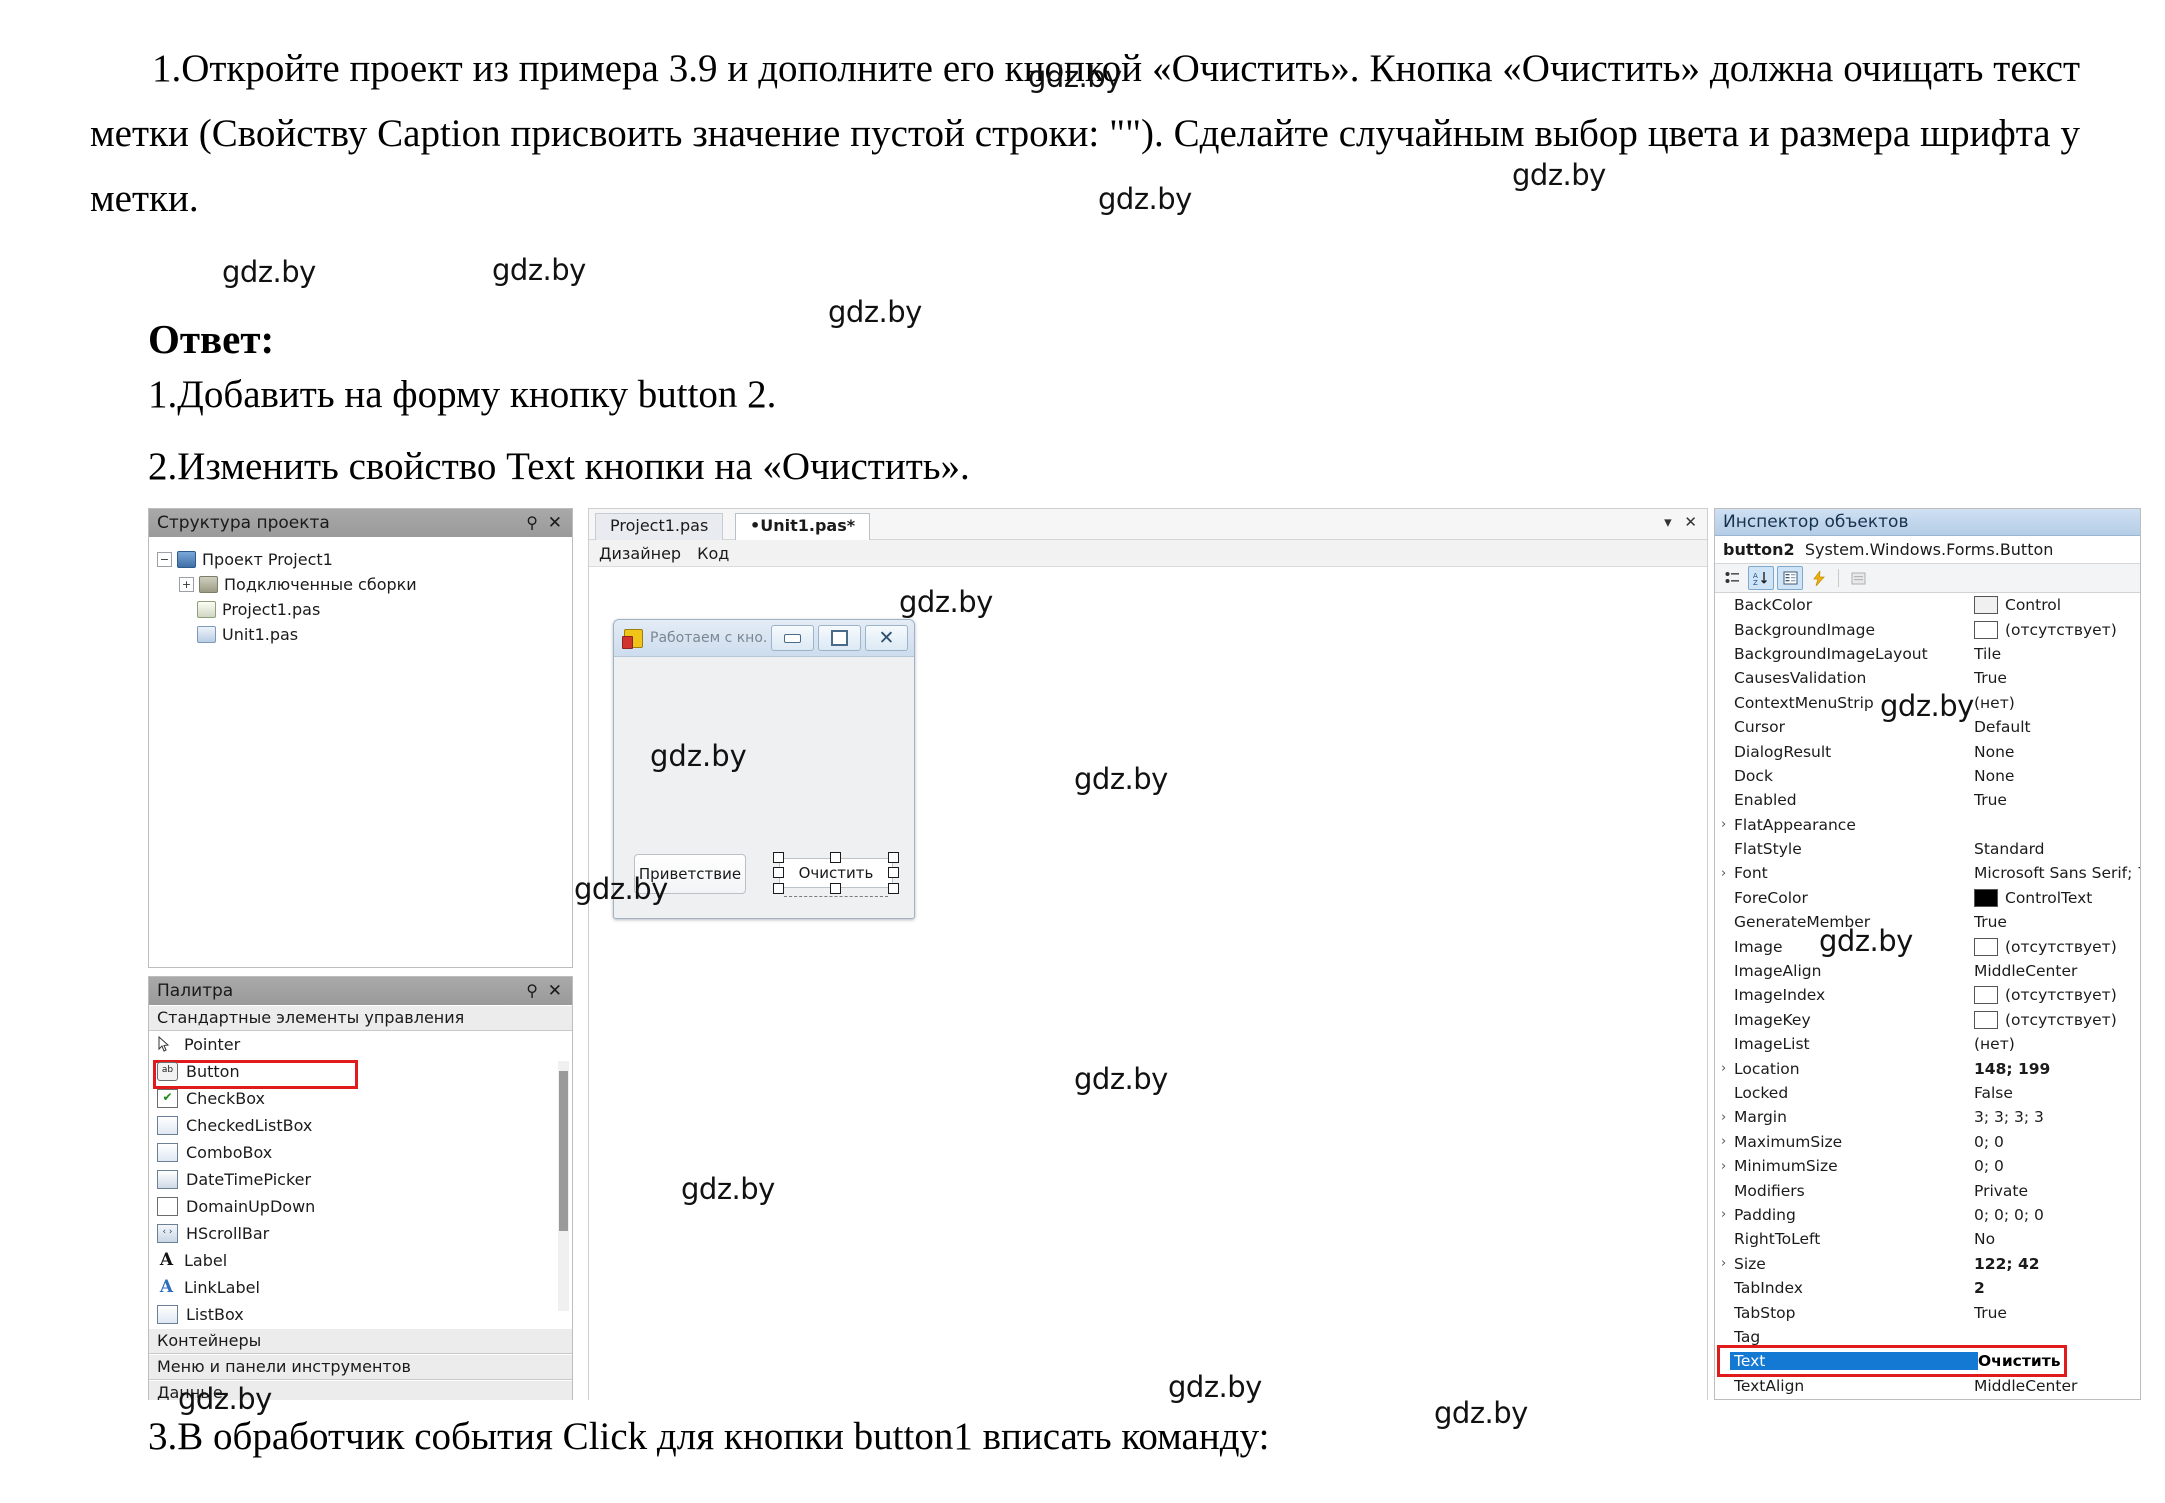 The width and height of the screenshot is (2165, 1503). Describe the element at coordinates (659, 526) in the screenshot. I see `tab-project1-pas: Project1.pas` at that location.